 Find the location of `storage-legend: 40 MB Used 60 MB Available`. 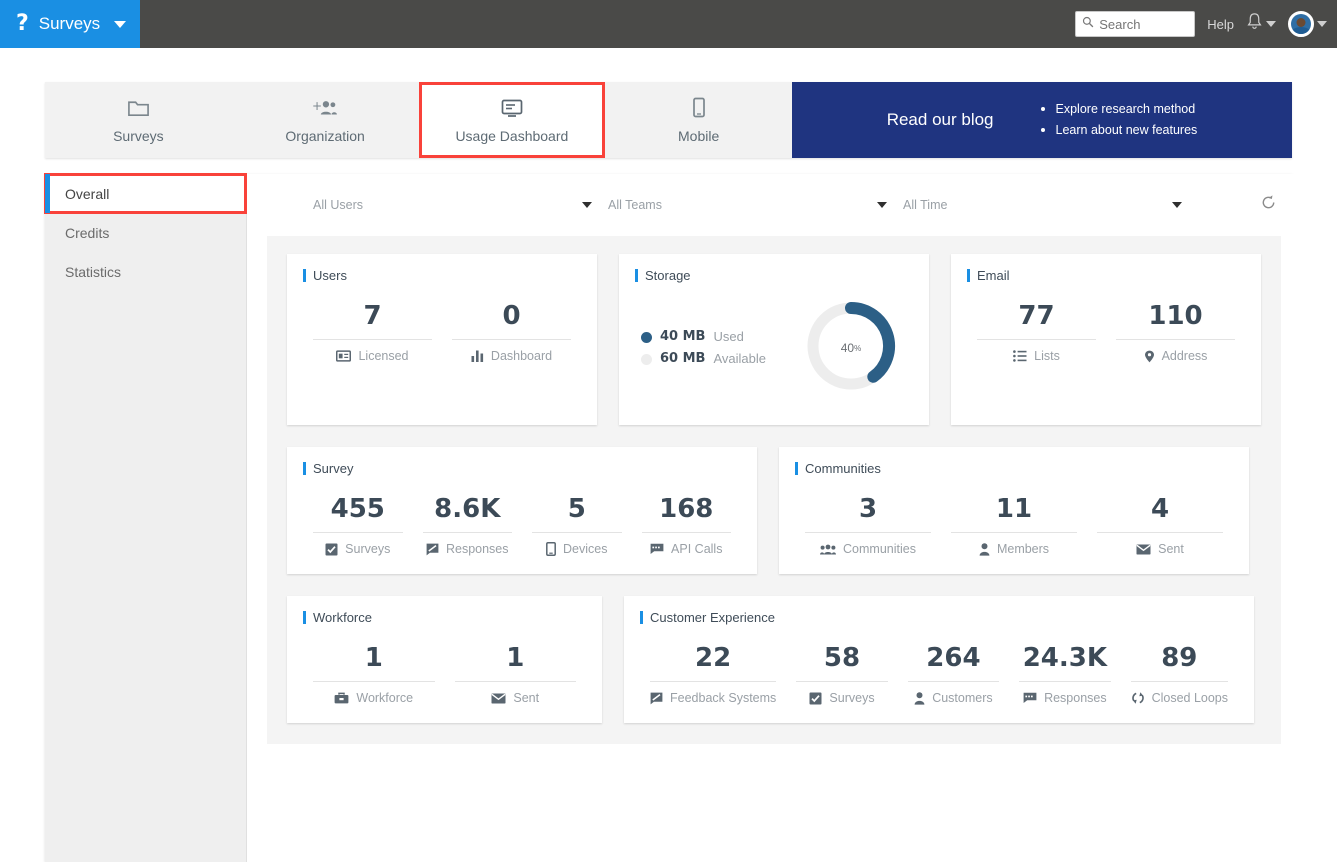

storage-legend: 40 MB Used 60 MB Available is located at coordinates (700, 348).